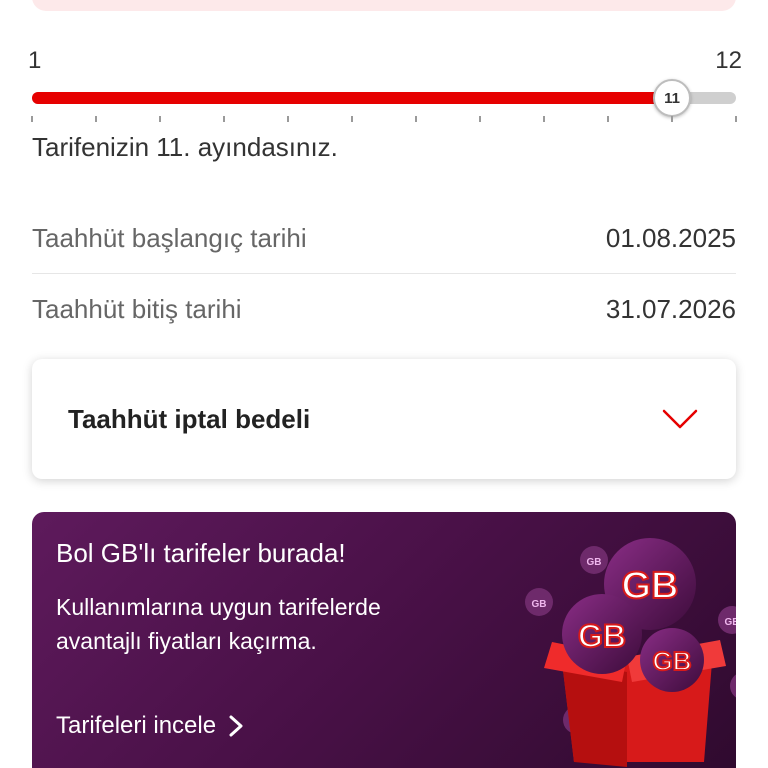 The image size is (768, 768). Describe the element at coordinates (35, 60) in the screenshot. I see `slider-min-label: 1` at that location.